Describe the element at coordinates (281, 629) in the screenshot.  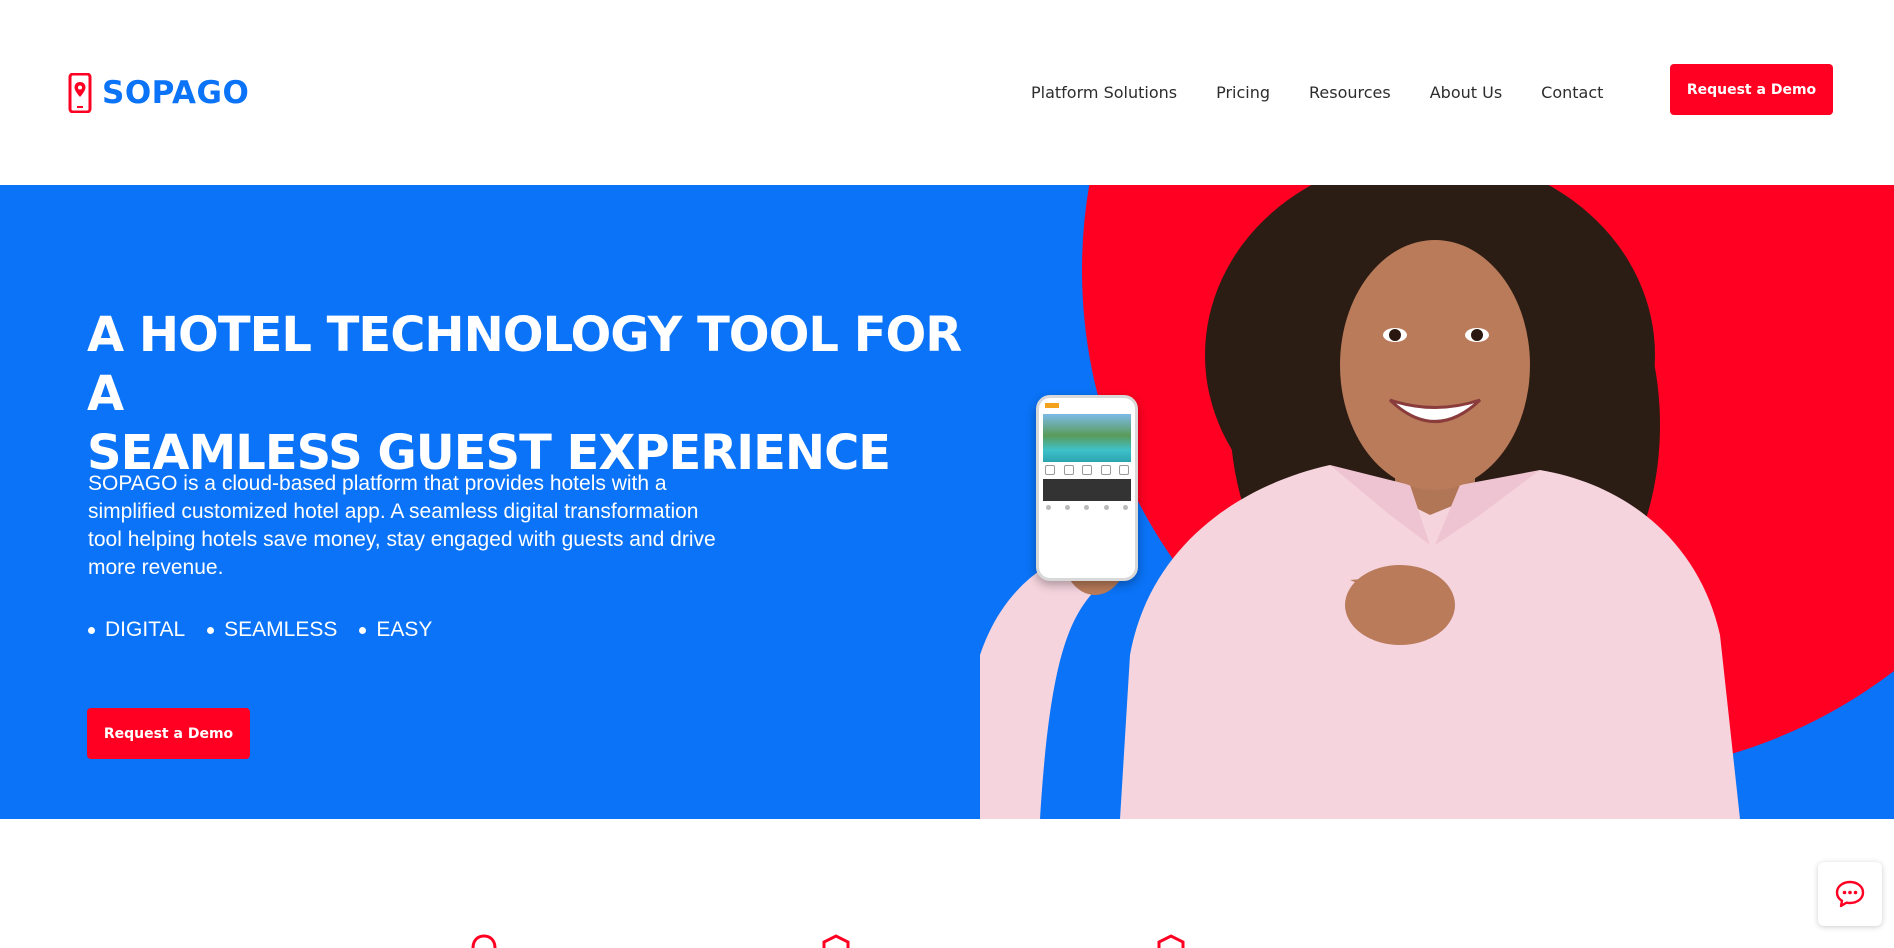
I see `bullet-label: SEAMLESS` at that location.